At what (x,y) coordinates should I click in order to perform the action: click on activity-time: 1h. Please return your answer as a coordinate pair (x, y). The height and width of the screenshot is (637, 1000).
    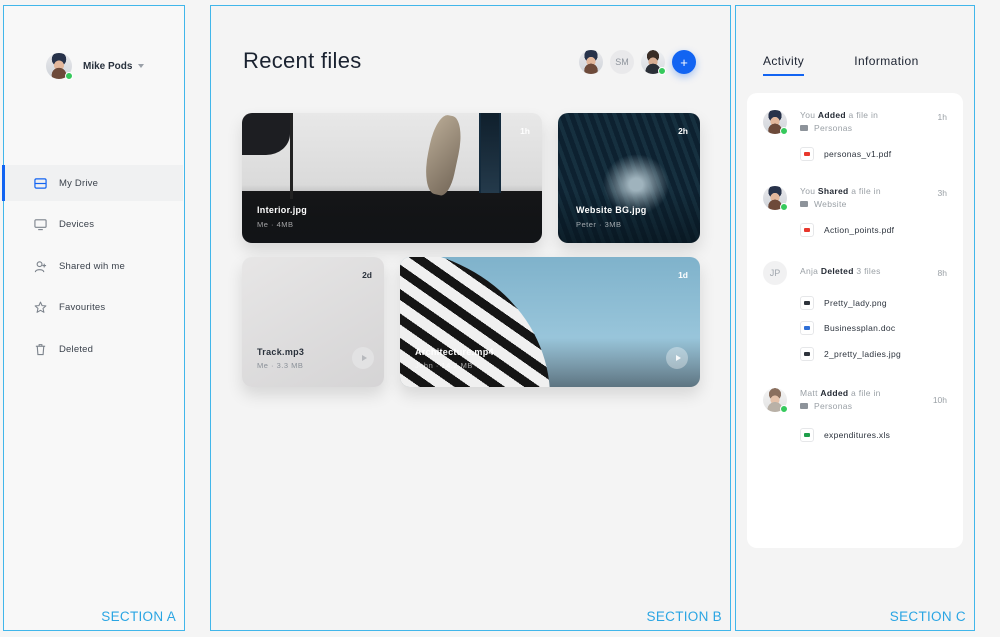
    Looking at the image, I should click on (942, 117).